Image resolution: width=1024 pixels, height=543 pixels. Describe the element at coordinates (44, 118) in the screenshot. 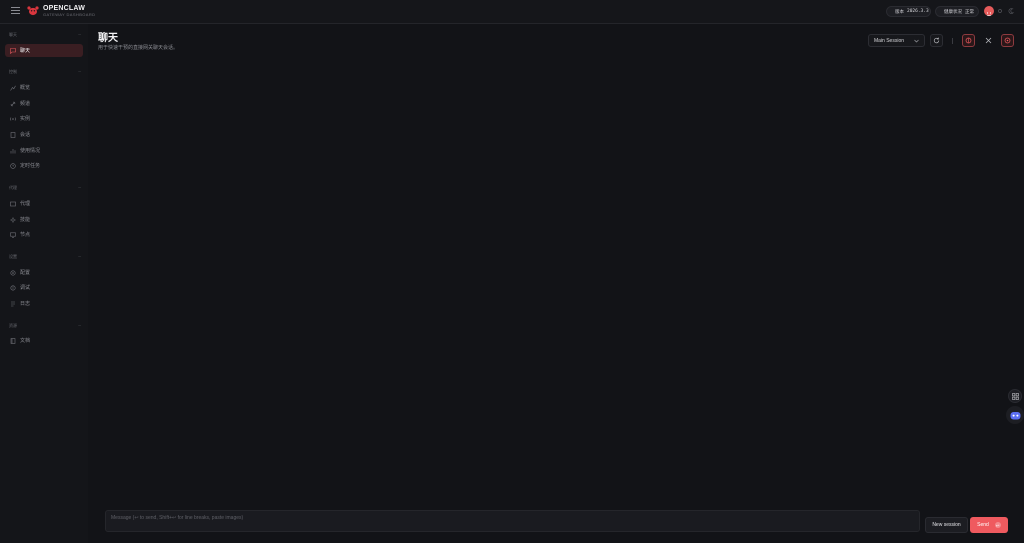

I see `sidebar-item-instances: 实例` at that location.